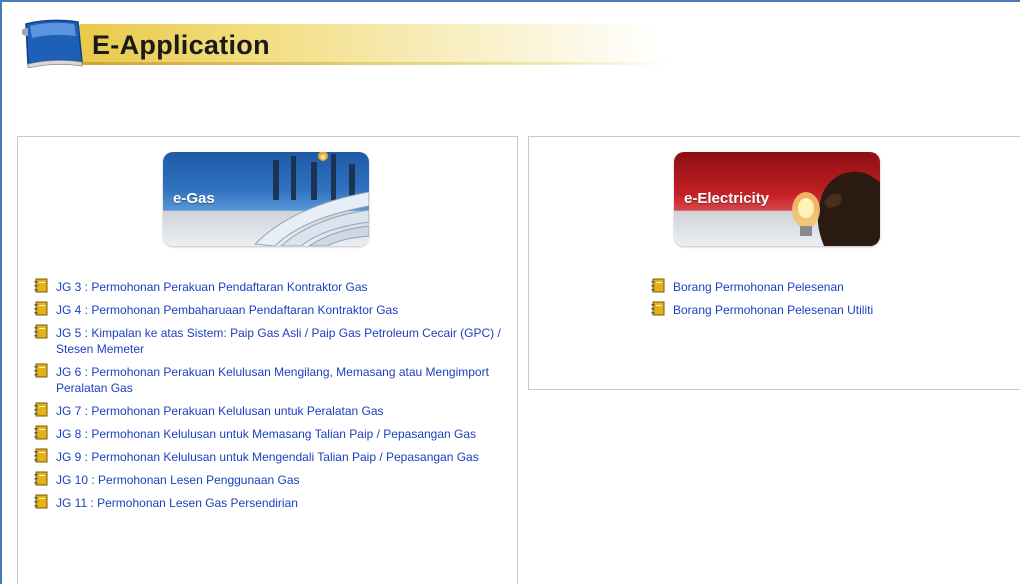 Image resolution: width=1020 pixels, height=584 pixels. Describe the element at coordinates (350, 43) in the screenshot. I see `page-header: E-Application` at that location.